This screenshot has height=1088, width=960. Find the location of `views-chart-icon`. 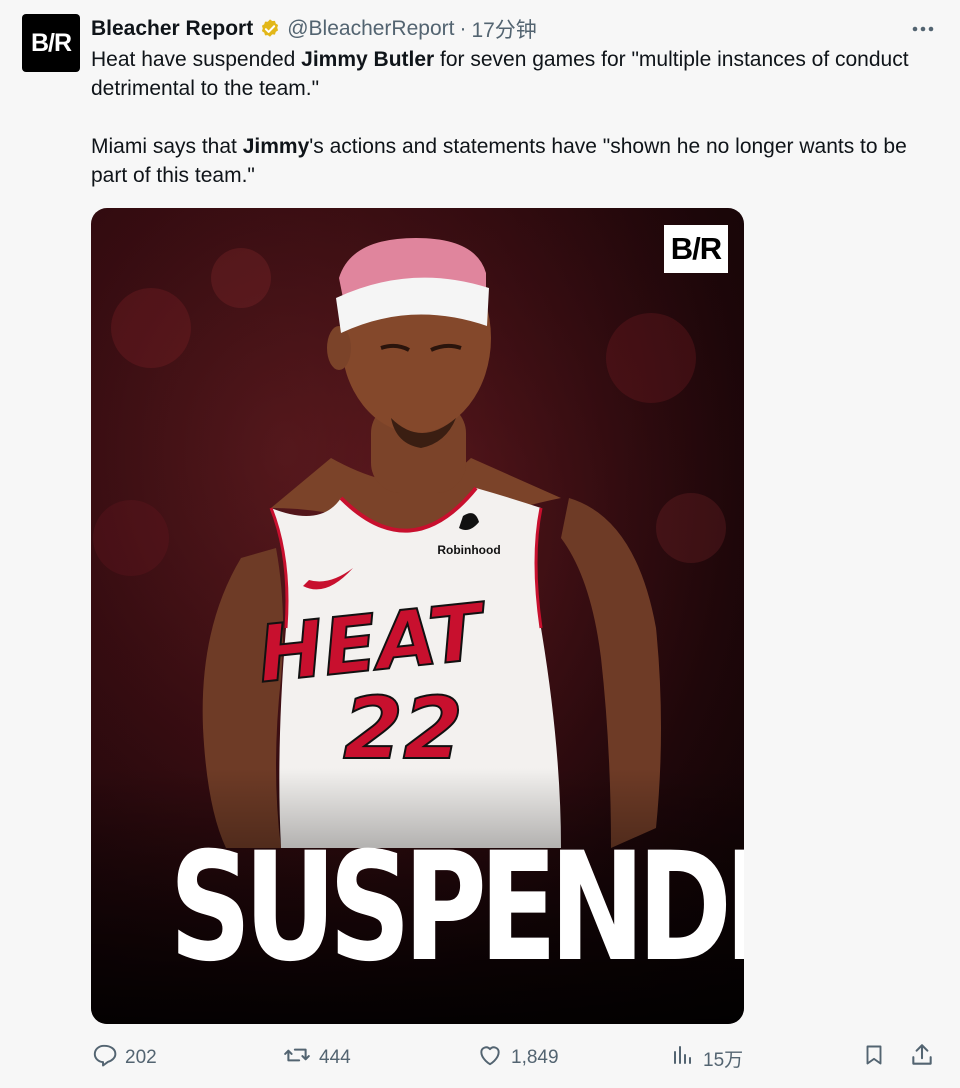

views-chart-icon is located at coordinates (683, 1058).